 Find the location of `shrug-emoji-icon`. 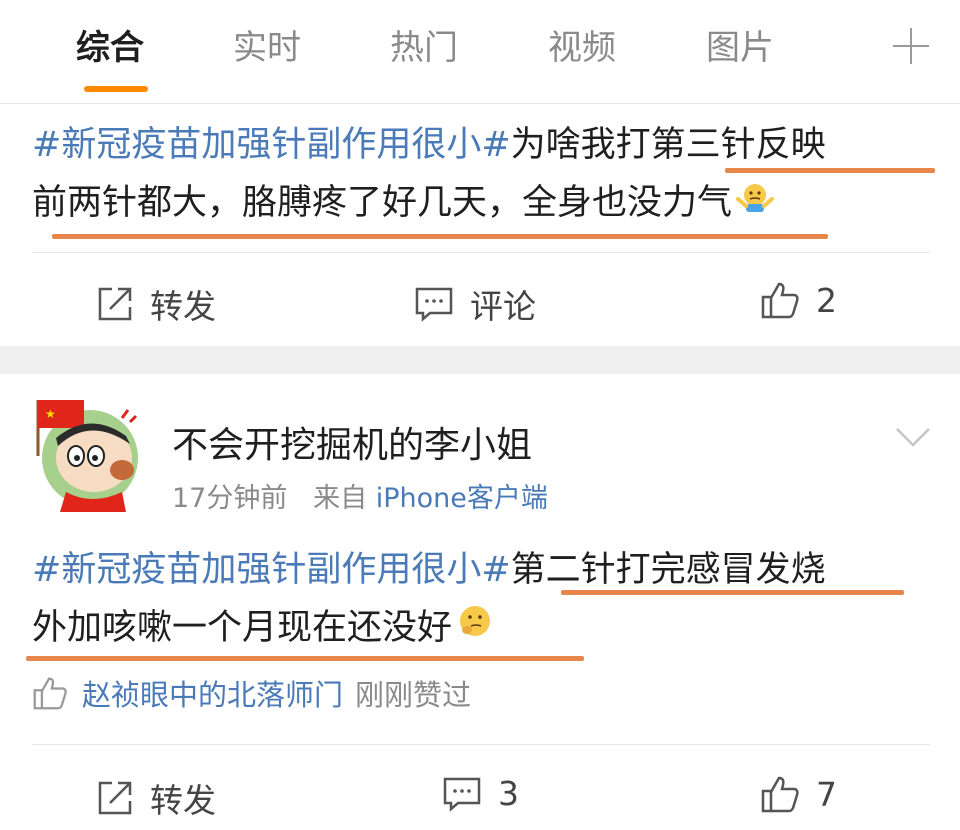

shrug-emoji-icon is located at coordinates (755, 204).